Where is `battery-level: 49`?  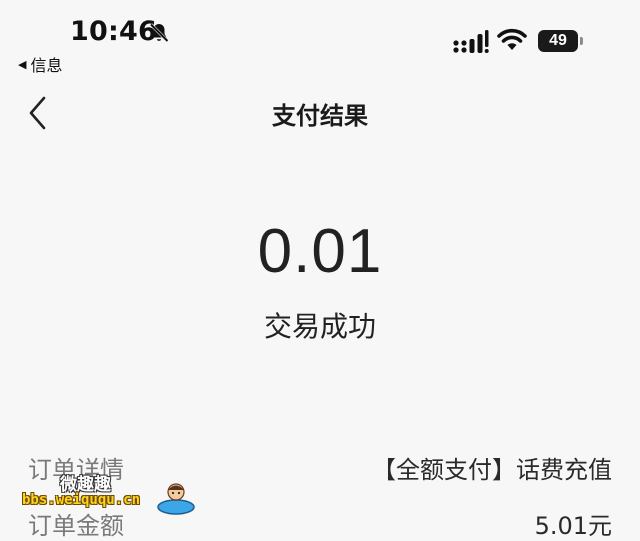 battery-level: 49 is located at coordinates (558, 40).